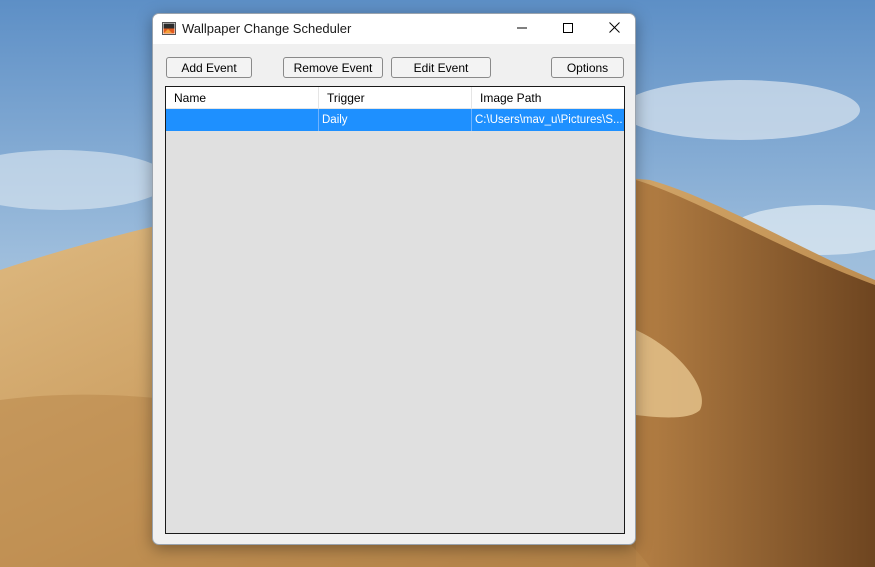 This screenshot has height=567, width=875. I want to click on minimize-icon, so click(522, 29).